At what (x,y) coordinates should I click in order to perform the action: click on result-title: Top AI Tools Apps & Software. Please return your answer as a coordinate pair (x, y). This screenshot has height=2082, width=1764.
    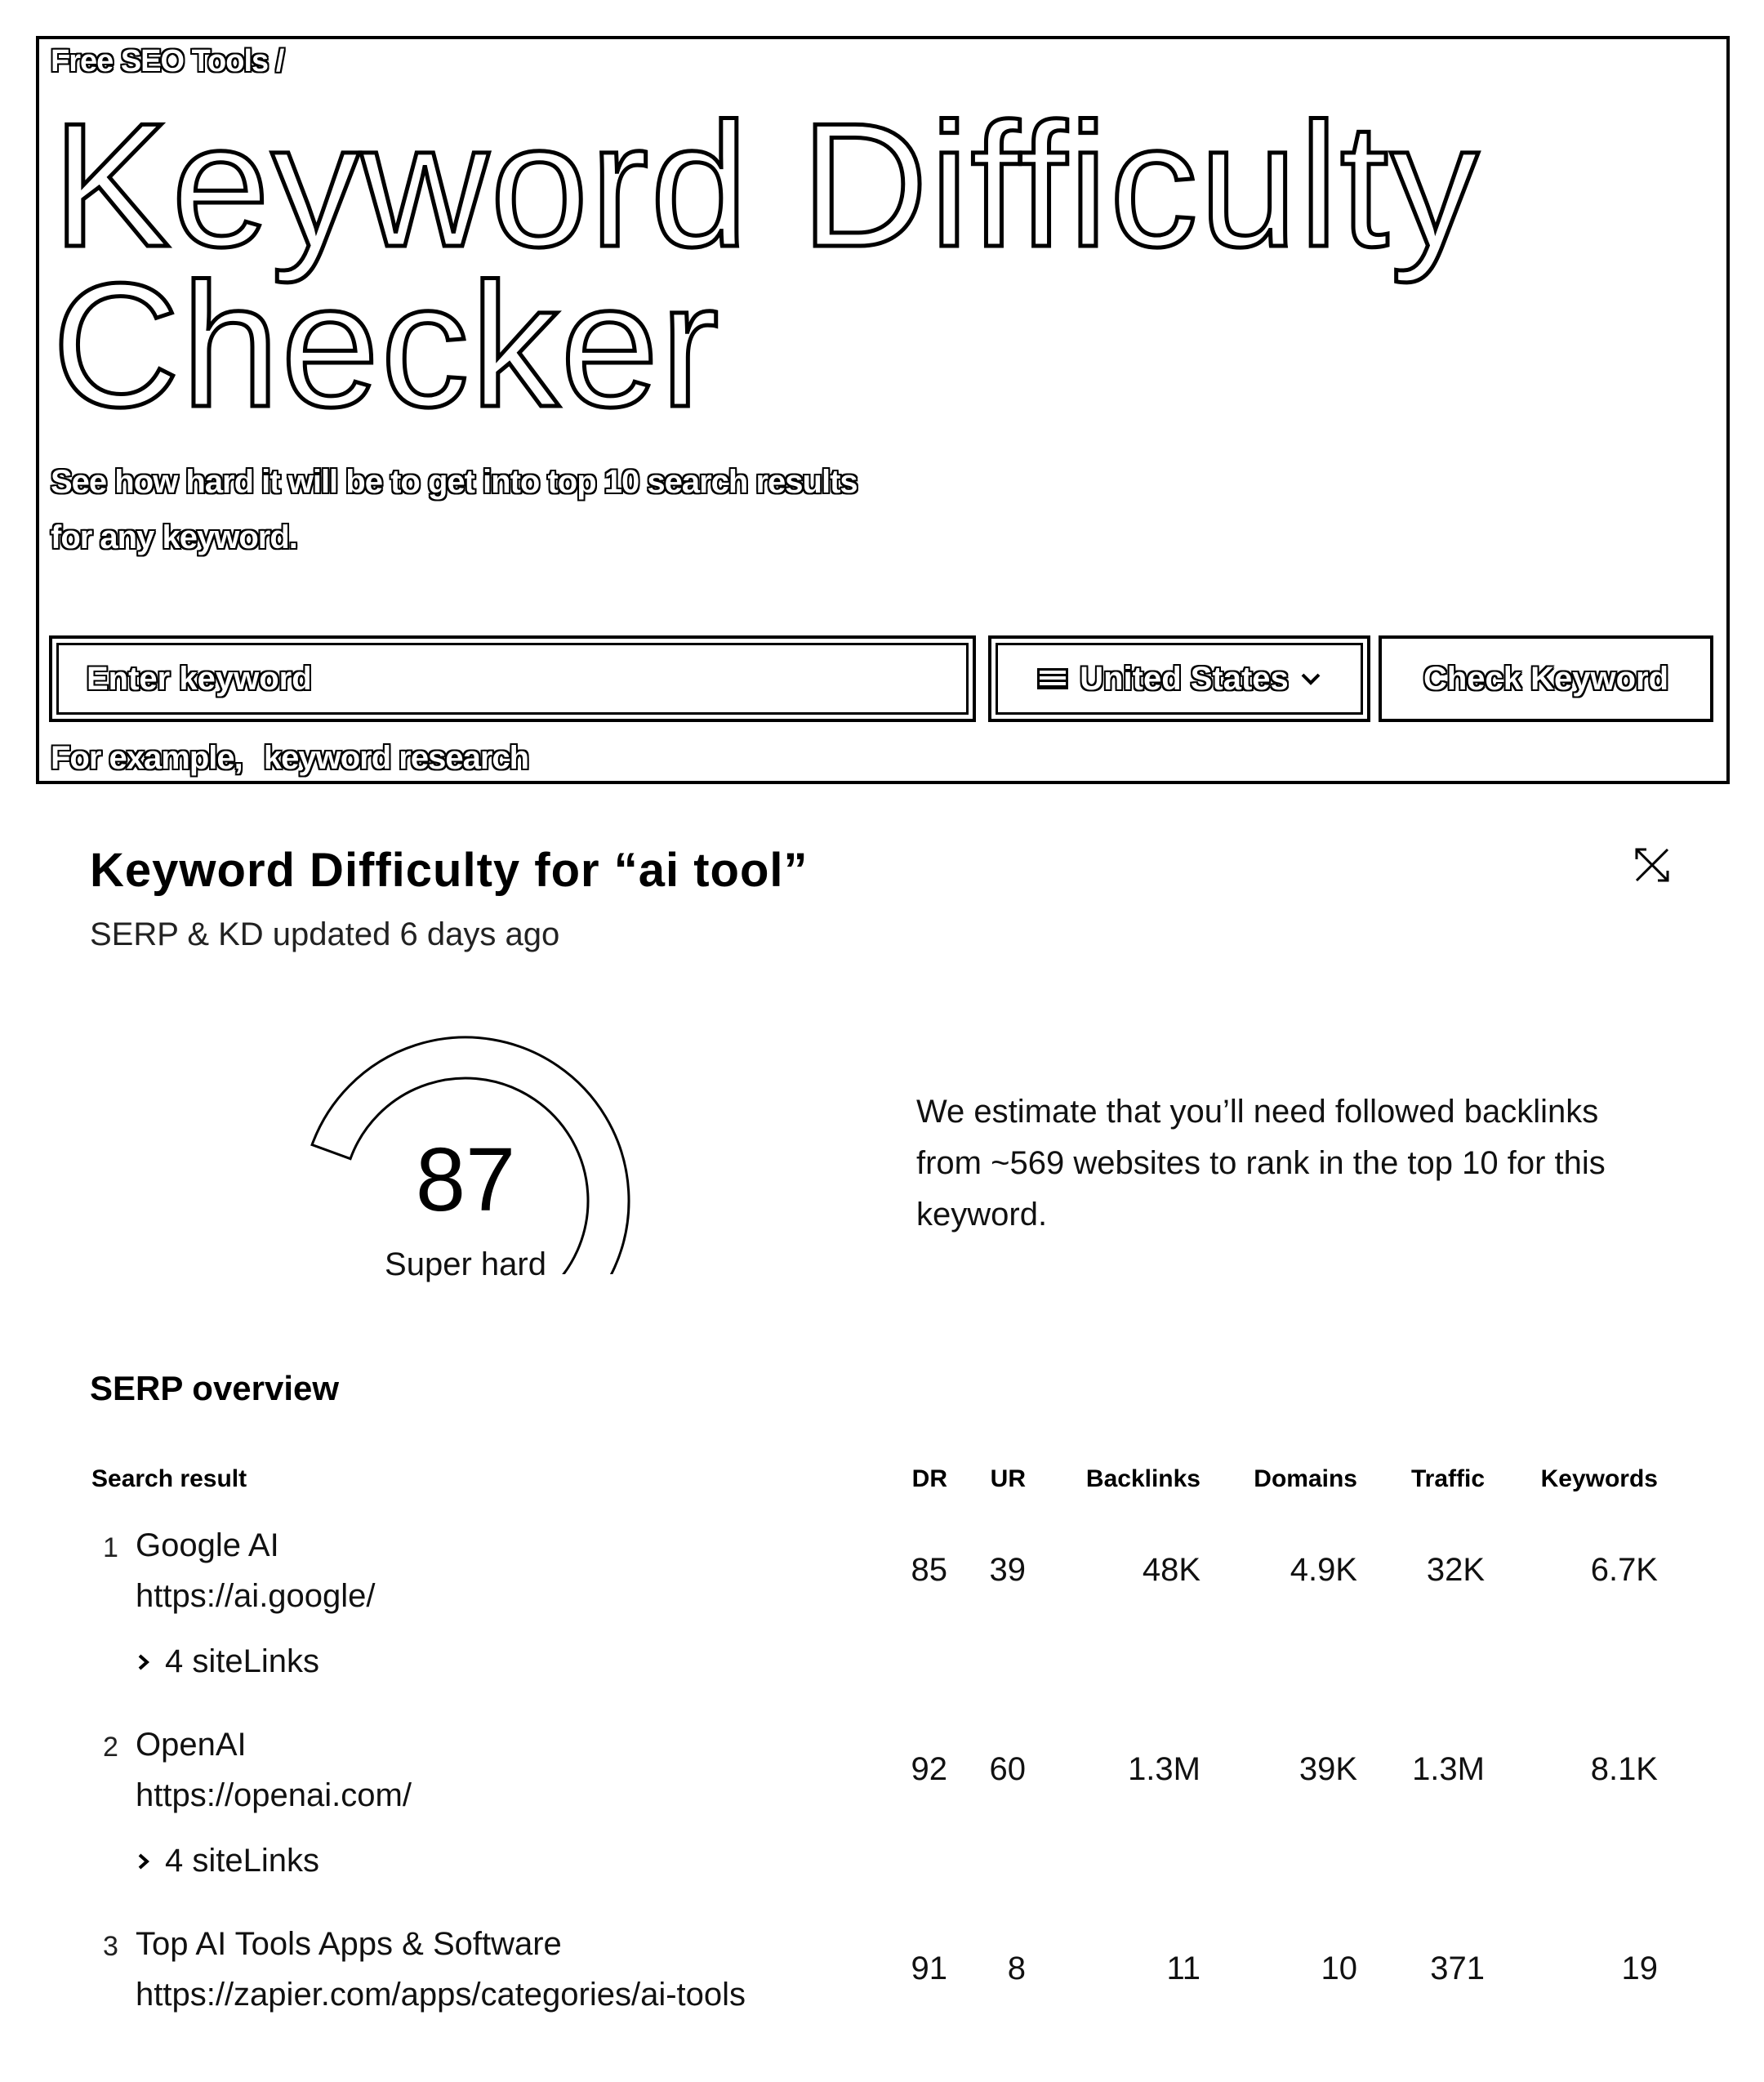
    Looking at the image, I should click on (349, 1944).